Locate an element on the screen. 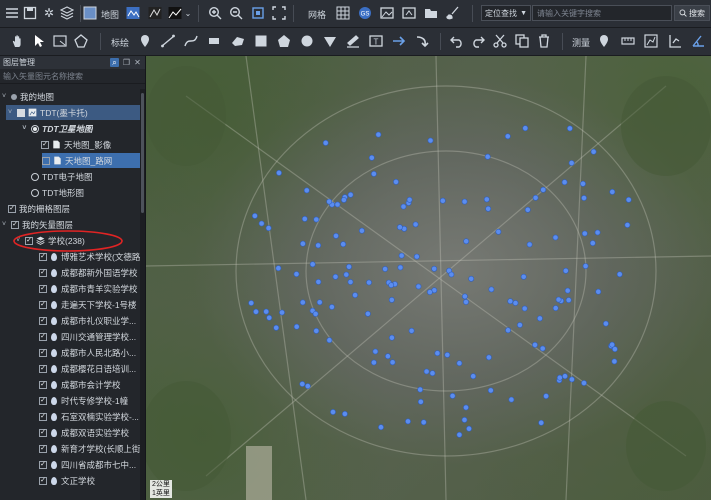 The height and width of the screenshot is (500, 711). delete-icon is located at coordinates (544, 41).